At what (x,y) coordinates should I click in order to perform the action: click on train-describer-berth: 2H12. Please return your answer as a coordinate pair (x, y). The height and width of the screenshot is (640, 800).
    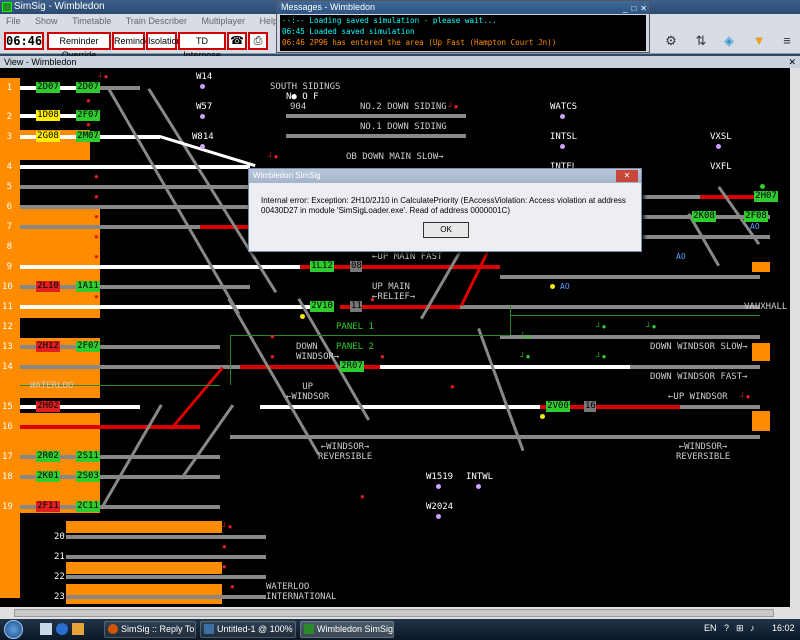
    Looking at the image, I should click on (48, 346).